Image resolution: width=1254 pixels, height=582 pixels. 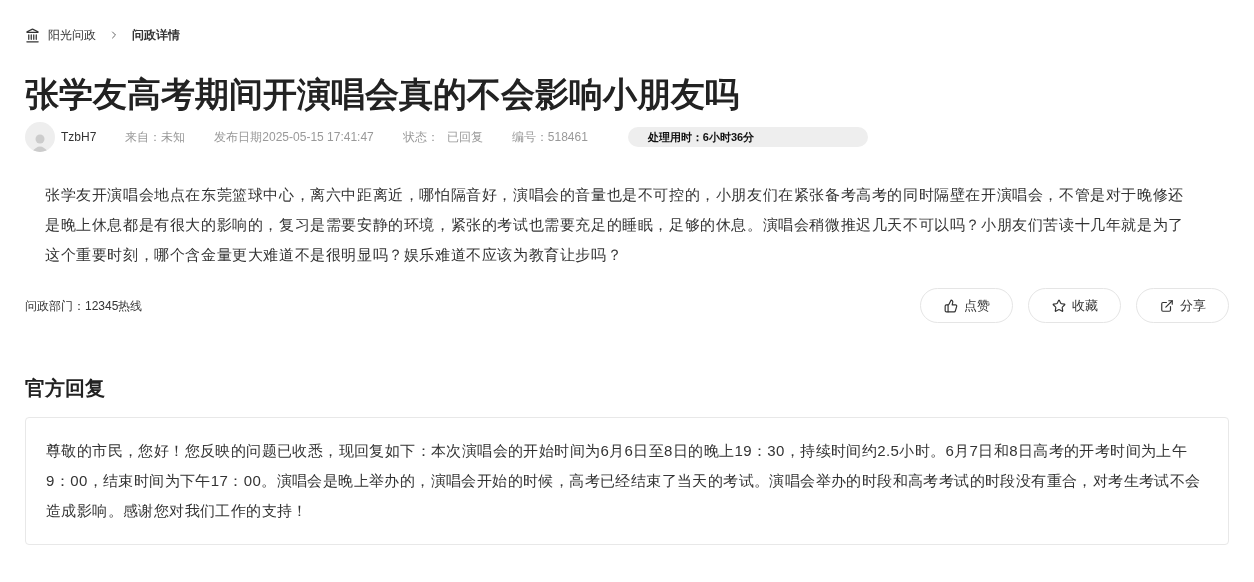 What do you see at coordinates (747, 137) in the screenshot?
I see `duration-pill: 处理用时：6小时36分` at bounding box center [747, 137].